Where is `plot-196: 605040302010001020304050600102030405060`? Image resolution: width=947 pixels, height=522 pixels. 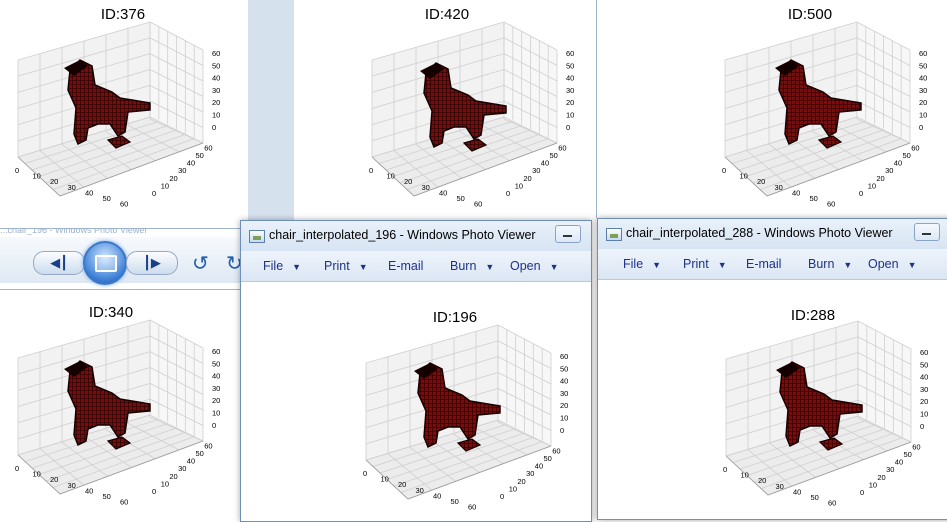
plot-196: 605040302010001020304050600102030405060 is located at coordinates (465, 418).